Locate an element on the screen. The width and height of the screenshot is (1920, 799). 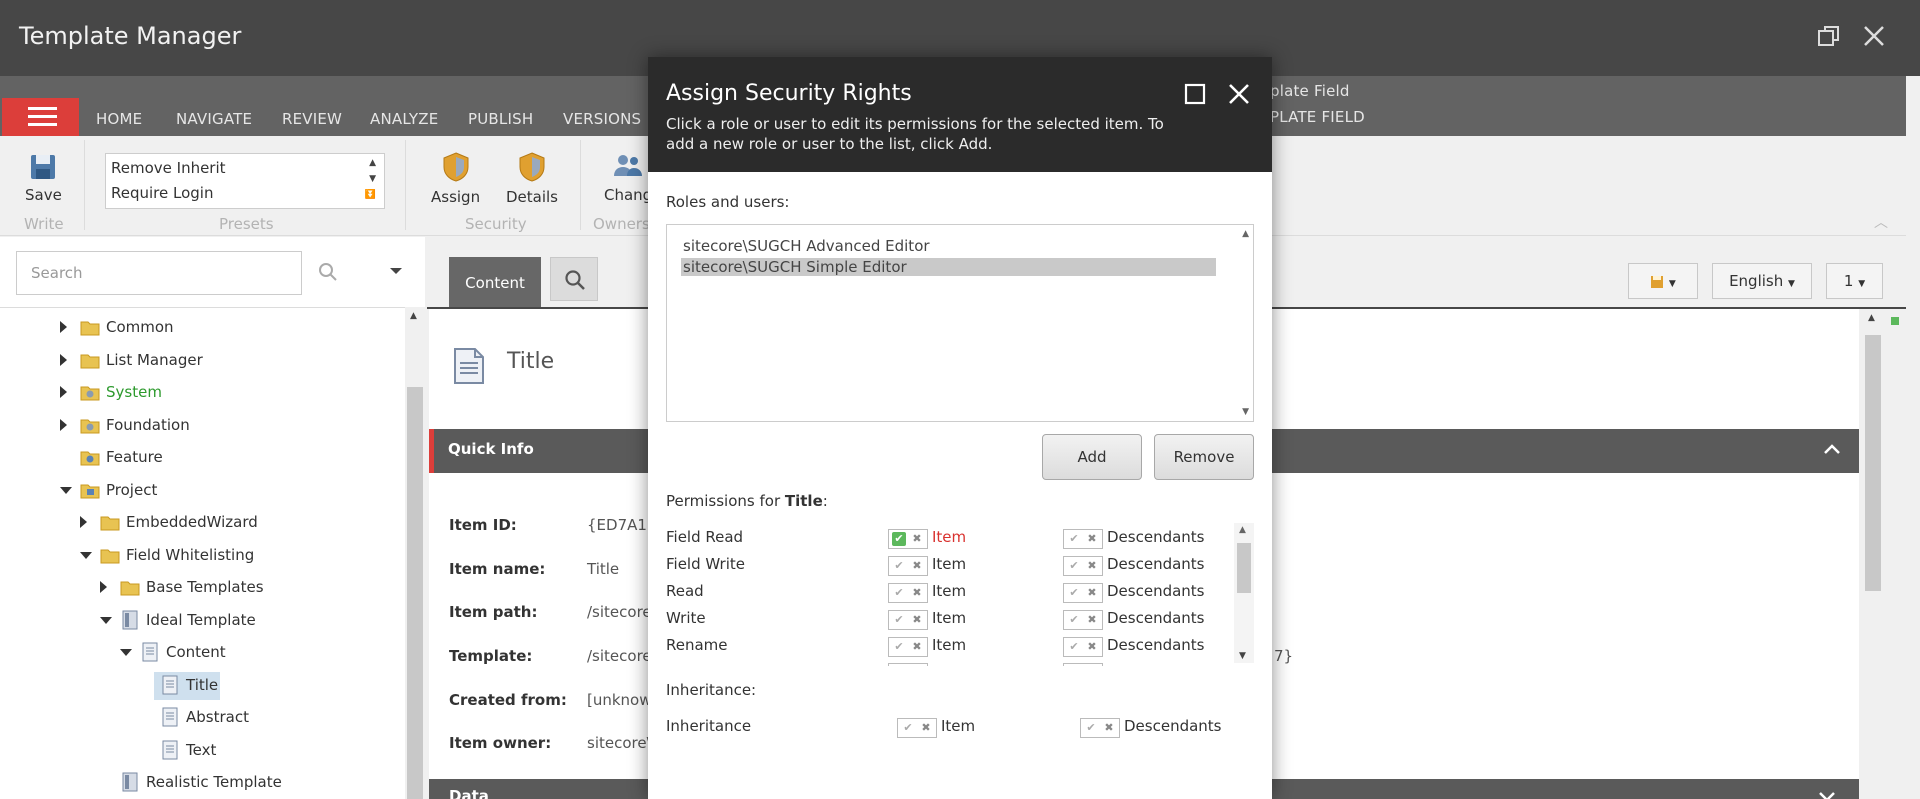
content-scrollbar: ▲ is located at coordinates (1873, 554).